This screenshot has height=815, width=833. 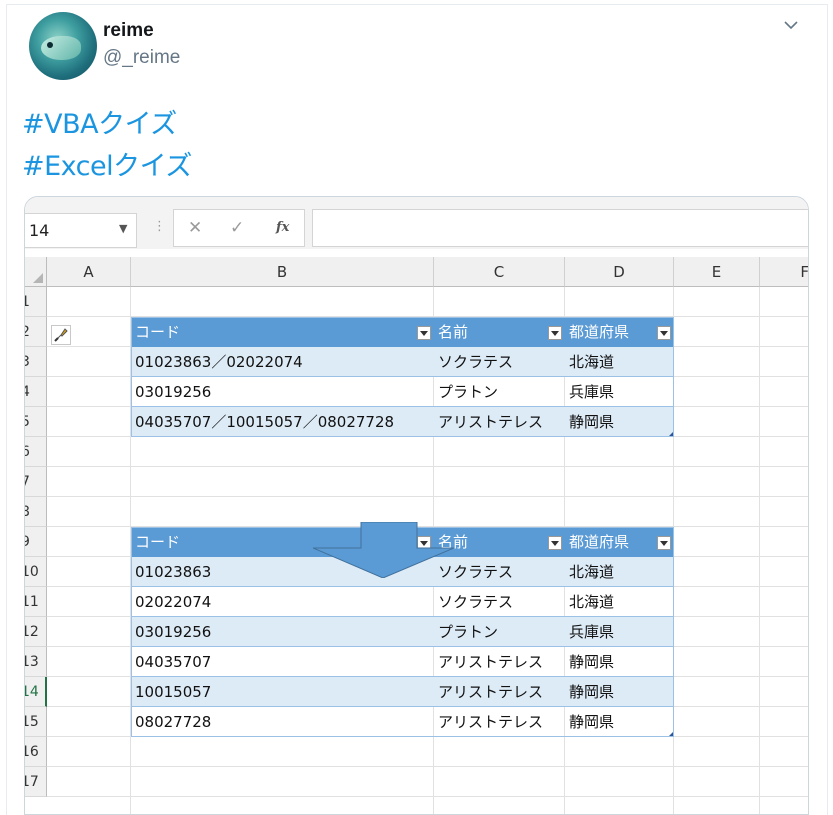 What do you see at coordinates (36, 752) in the screenshot?
I see `row-header-16: 16` at bounding box center [36, 752].